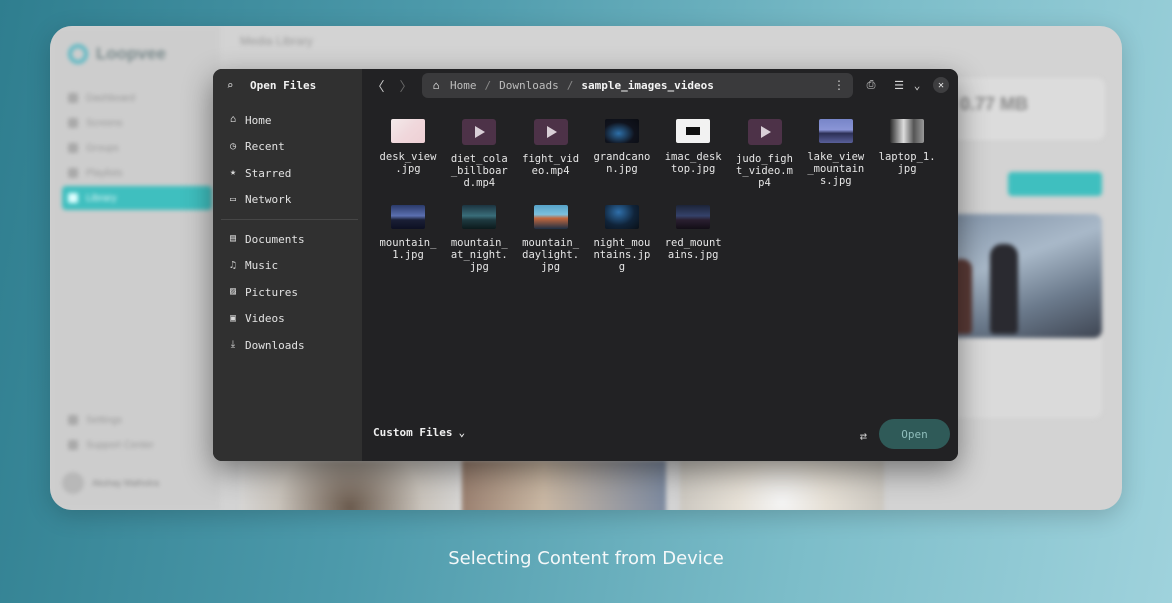 The image size is (1172, 603). Describe the element at coordinates (941, 85) in the screenshot. I see `close-icon: ✕` at that location.